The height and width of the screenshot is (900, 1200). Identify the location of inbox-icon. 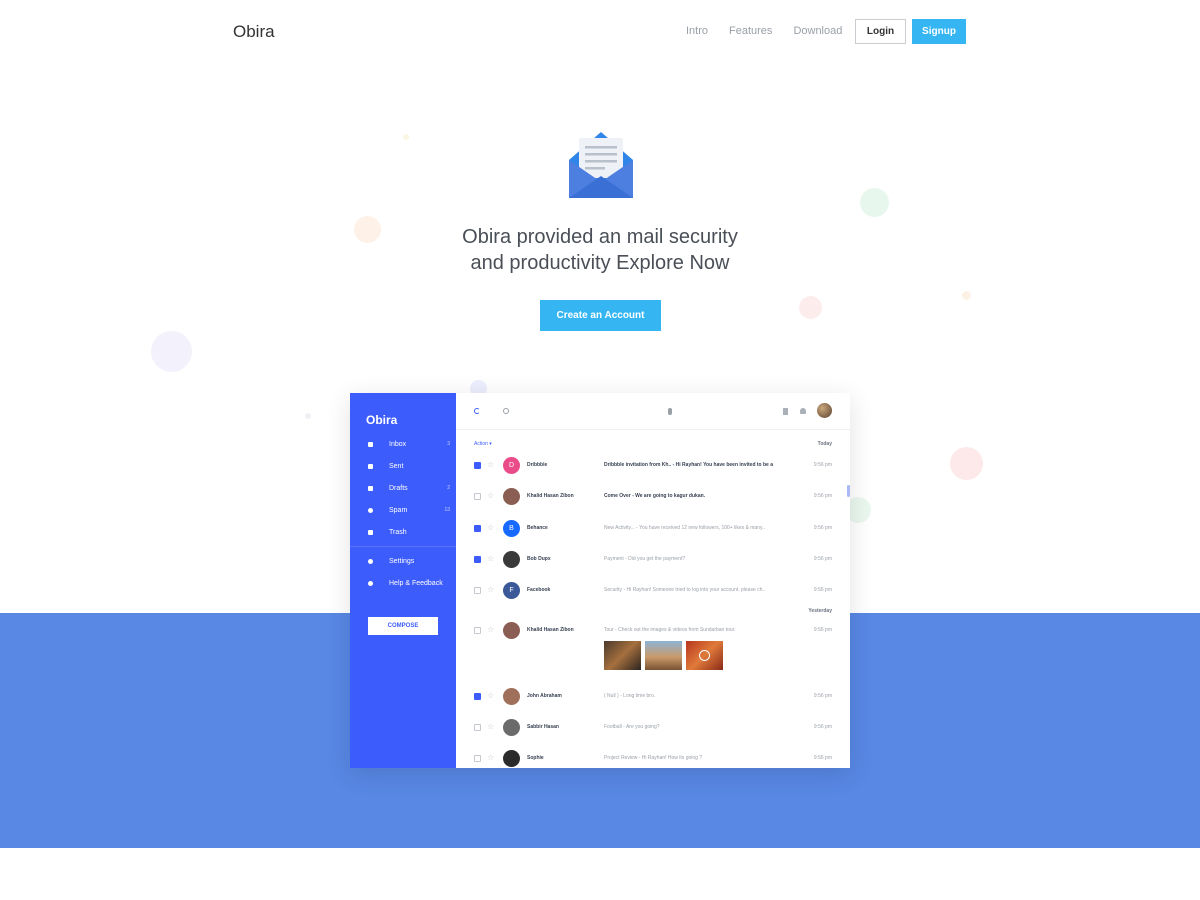
(370, 444).